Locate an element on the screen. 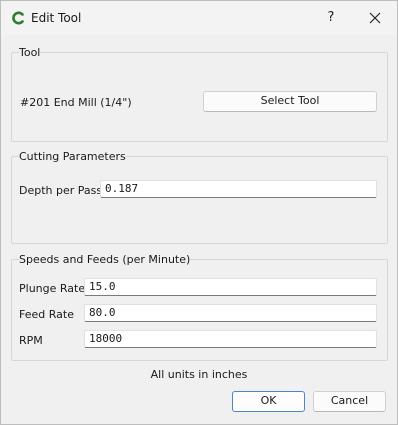 The height and width of the screenshot is (425, 398). select-tool-button: Select Tool is located at coordinates (290, 101).